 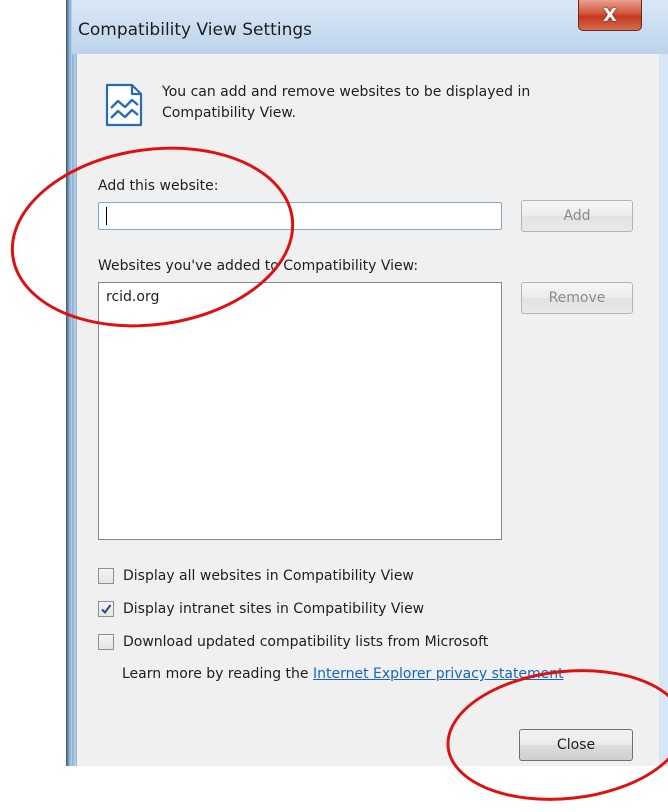 I want to click on checkbox-display-intranet, so click(x=106, y=609).